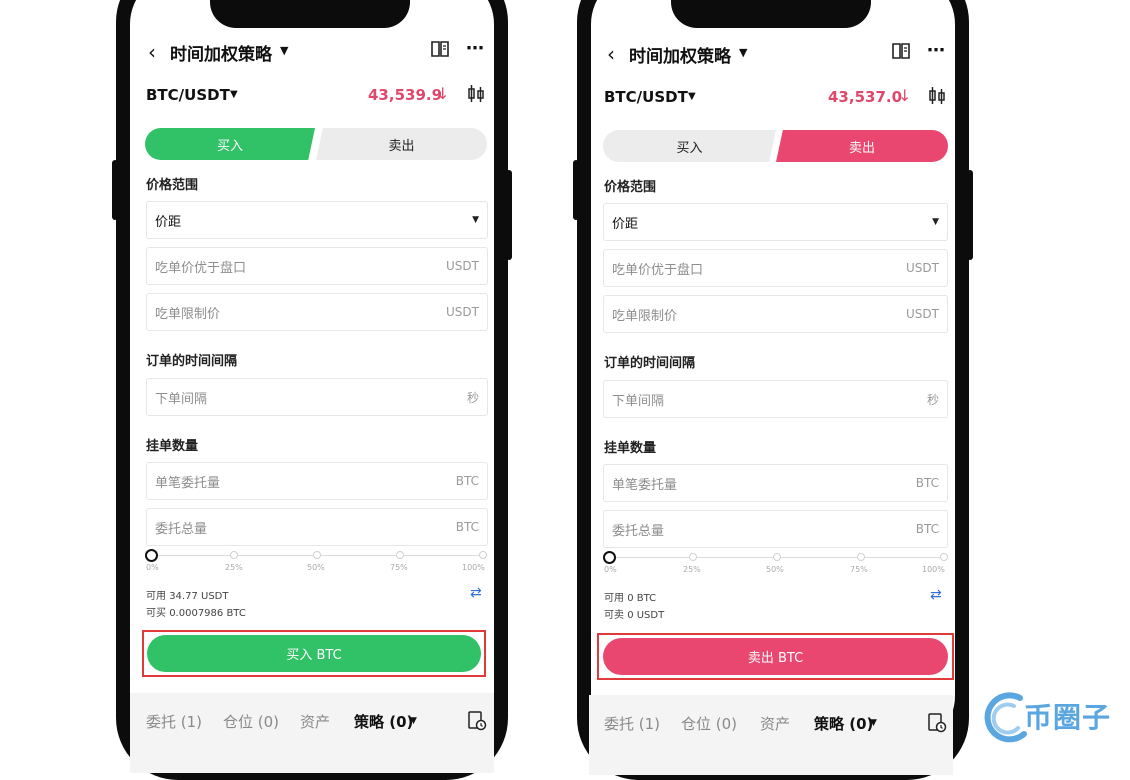 The image size is (1130, 780). Describe the element at coordinates (156, 596) in the screenshot. I see `available-label: 可用` at that location.